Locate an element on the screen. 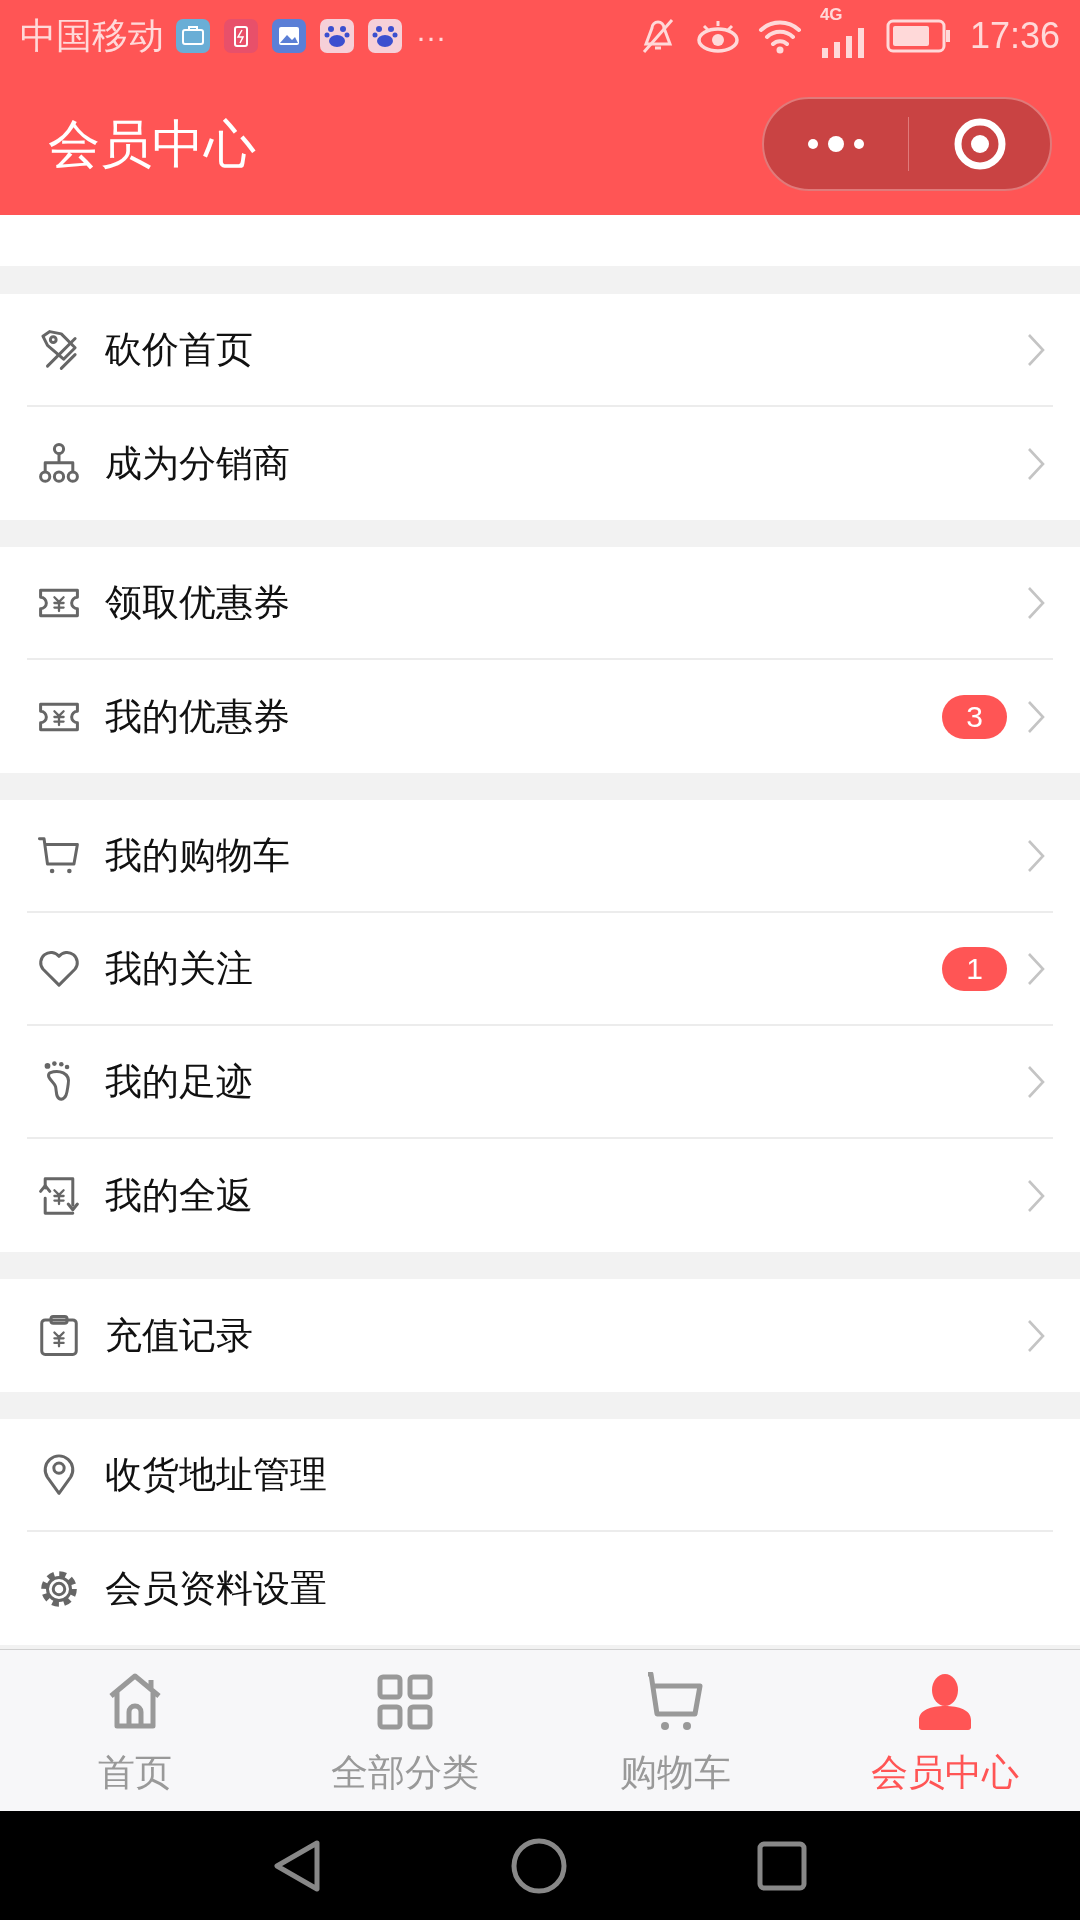  menu-item: 我的全返 is located at coordinates (540, 1195).